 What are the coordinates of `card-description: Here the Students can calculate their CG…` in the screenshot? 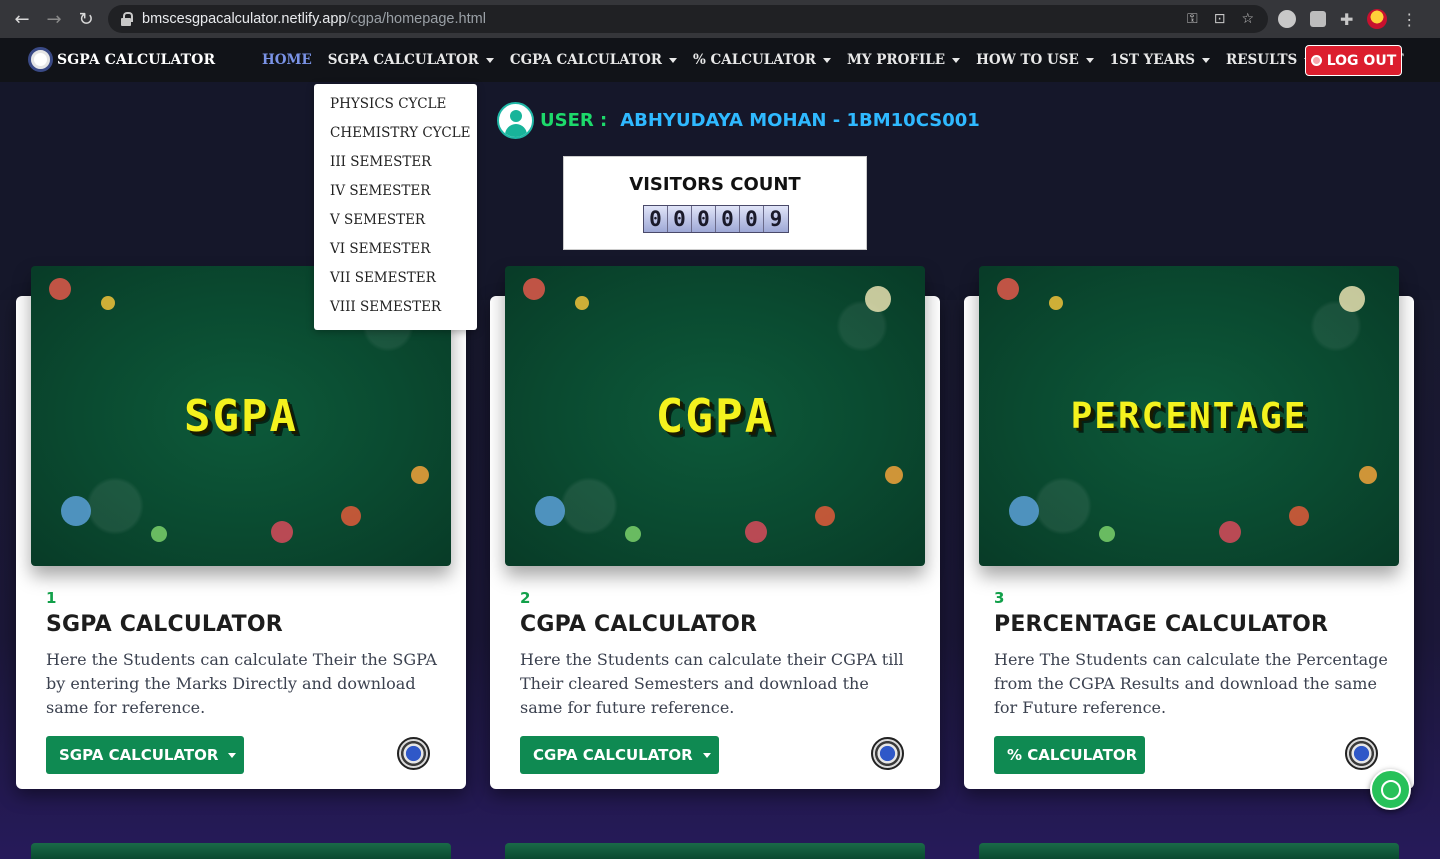 It's located at (712, 683).